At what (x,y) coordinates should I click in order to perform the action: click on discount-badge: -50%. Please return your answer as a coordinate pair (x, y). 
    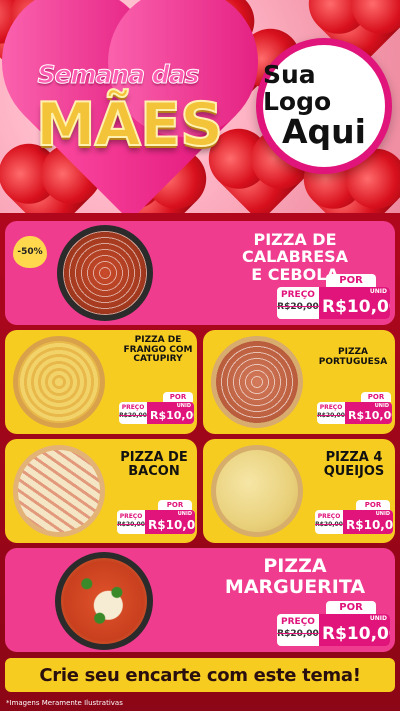
    Looking at the image, I should click on (30, 252).